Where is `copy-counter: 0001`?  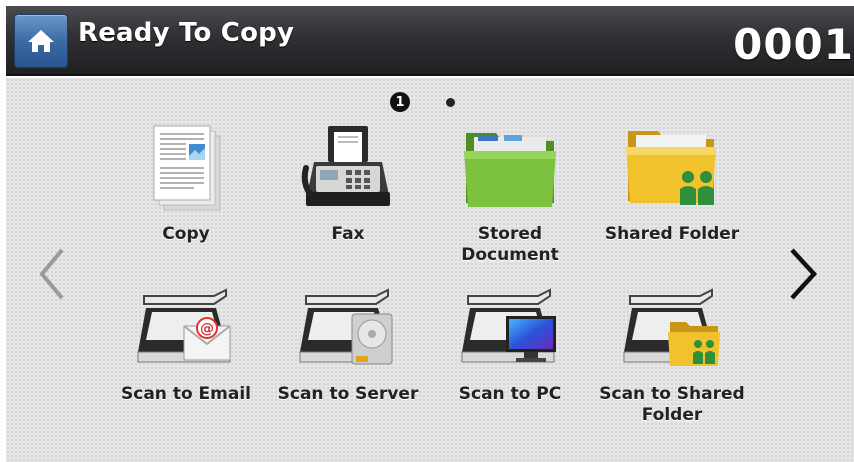
copy-counter: 0001 is located at coordinates (793, 44).